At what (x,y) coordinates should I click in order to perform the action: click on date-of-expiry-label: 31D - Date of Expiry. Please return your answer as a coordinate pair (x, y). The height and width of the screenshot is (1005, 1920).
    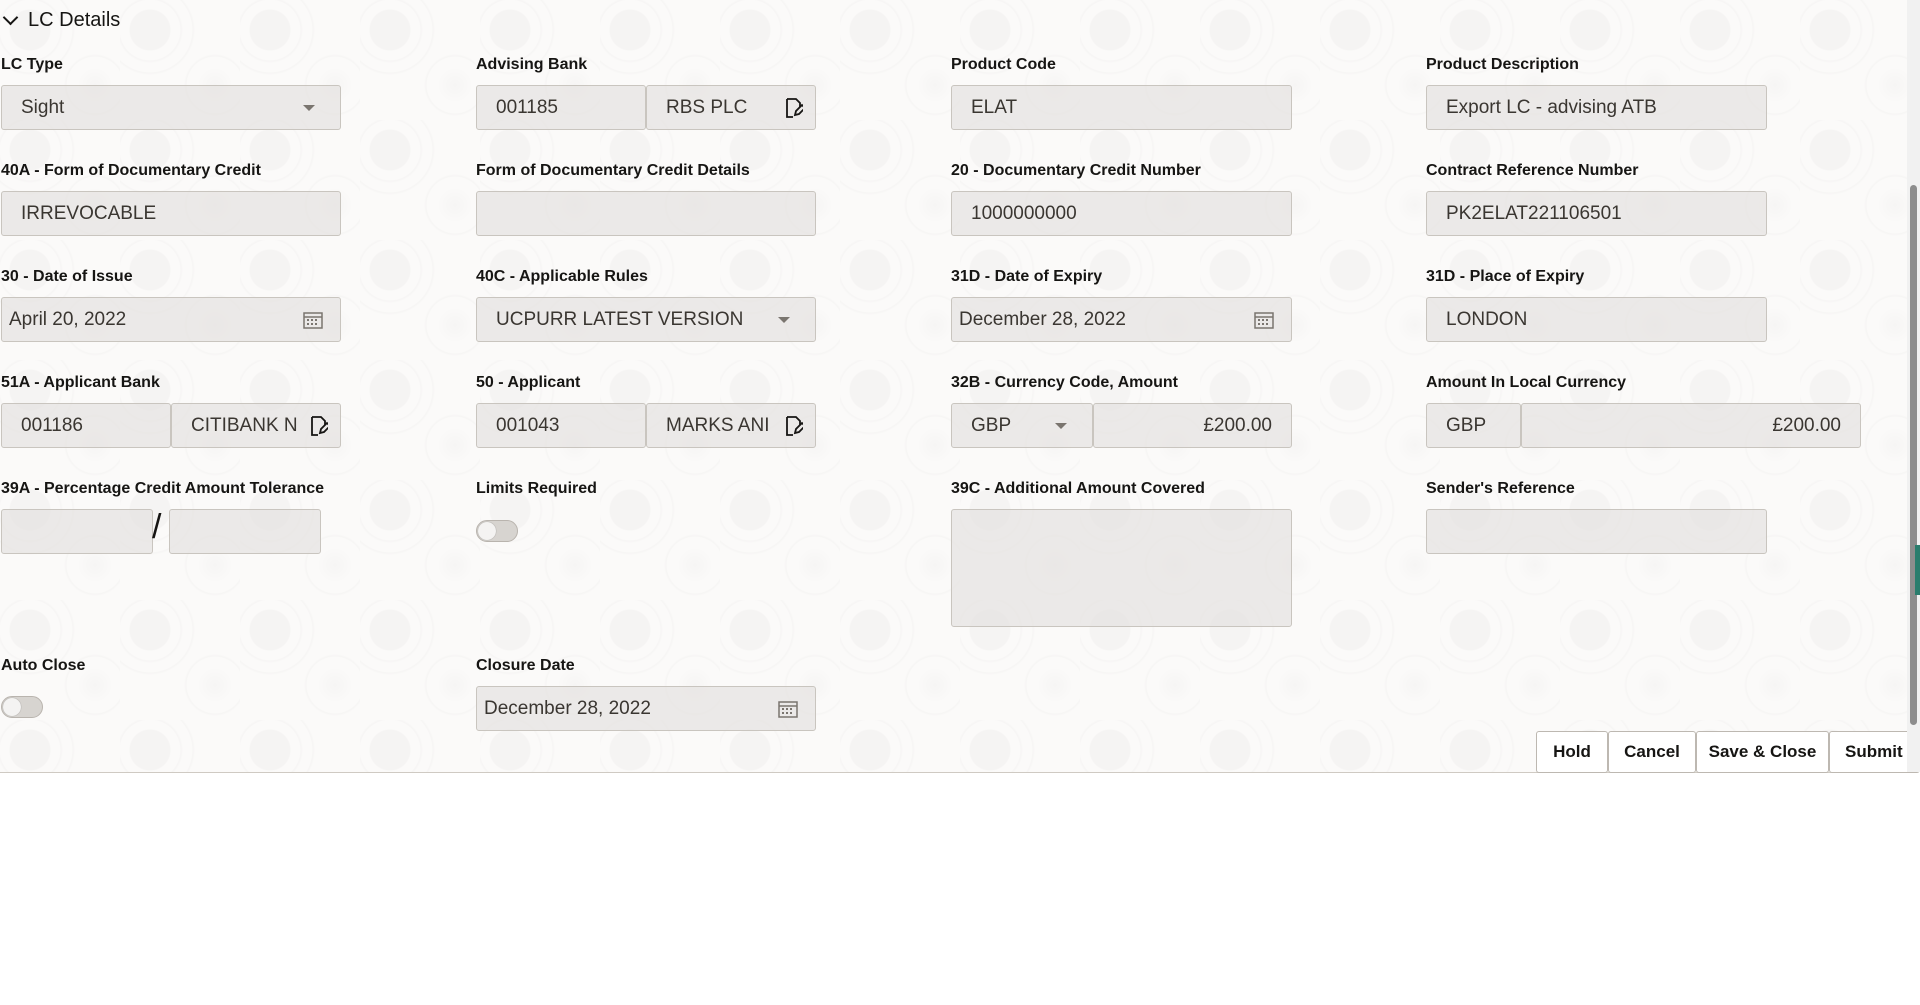
    Looking at the image, I should click on (1026, 277).